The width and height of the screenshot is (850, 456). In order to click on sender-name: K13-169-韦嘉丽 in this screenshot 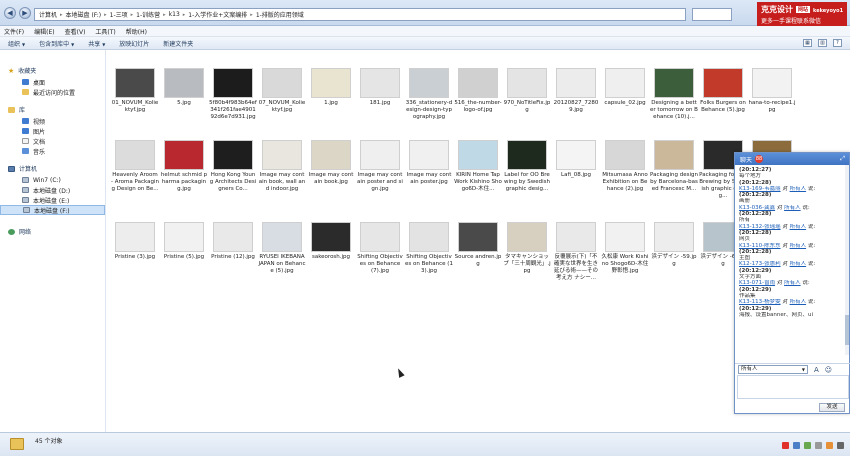, I will do `click(760, 189)`.